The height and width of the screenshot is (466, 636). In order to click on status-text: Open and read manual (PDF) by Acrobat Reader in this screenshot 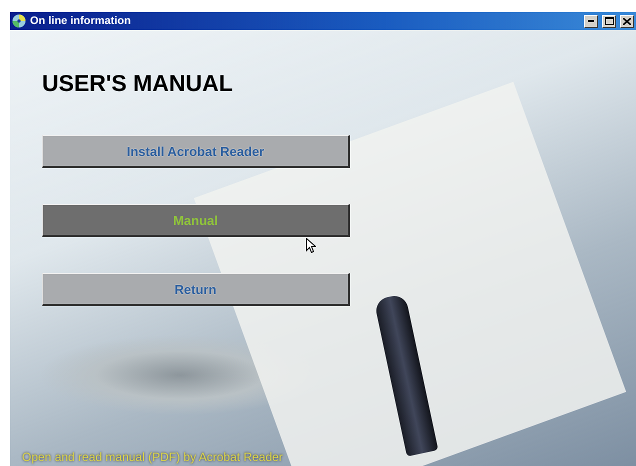, I will do `click(153, 457)`.